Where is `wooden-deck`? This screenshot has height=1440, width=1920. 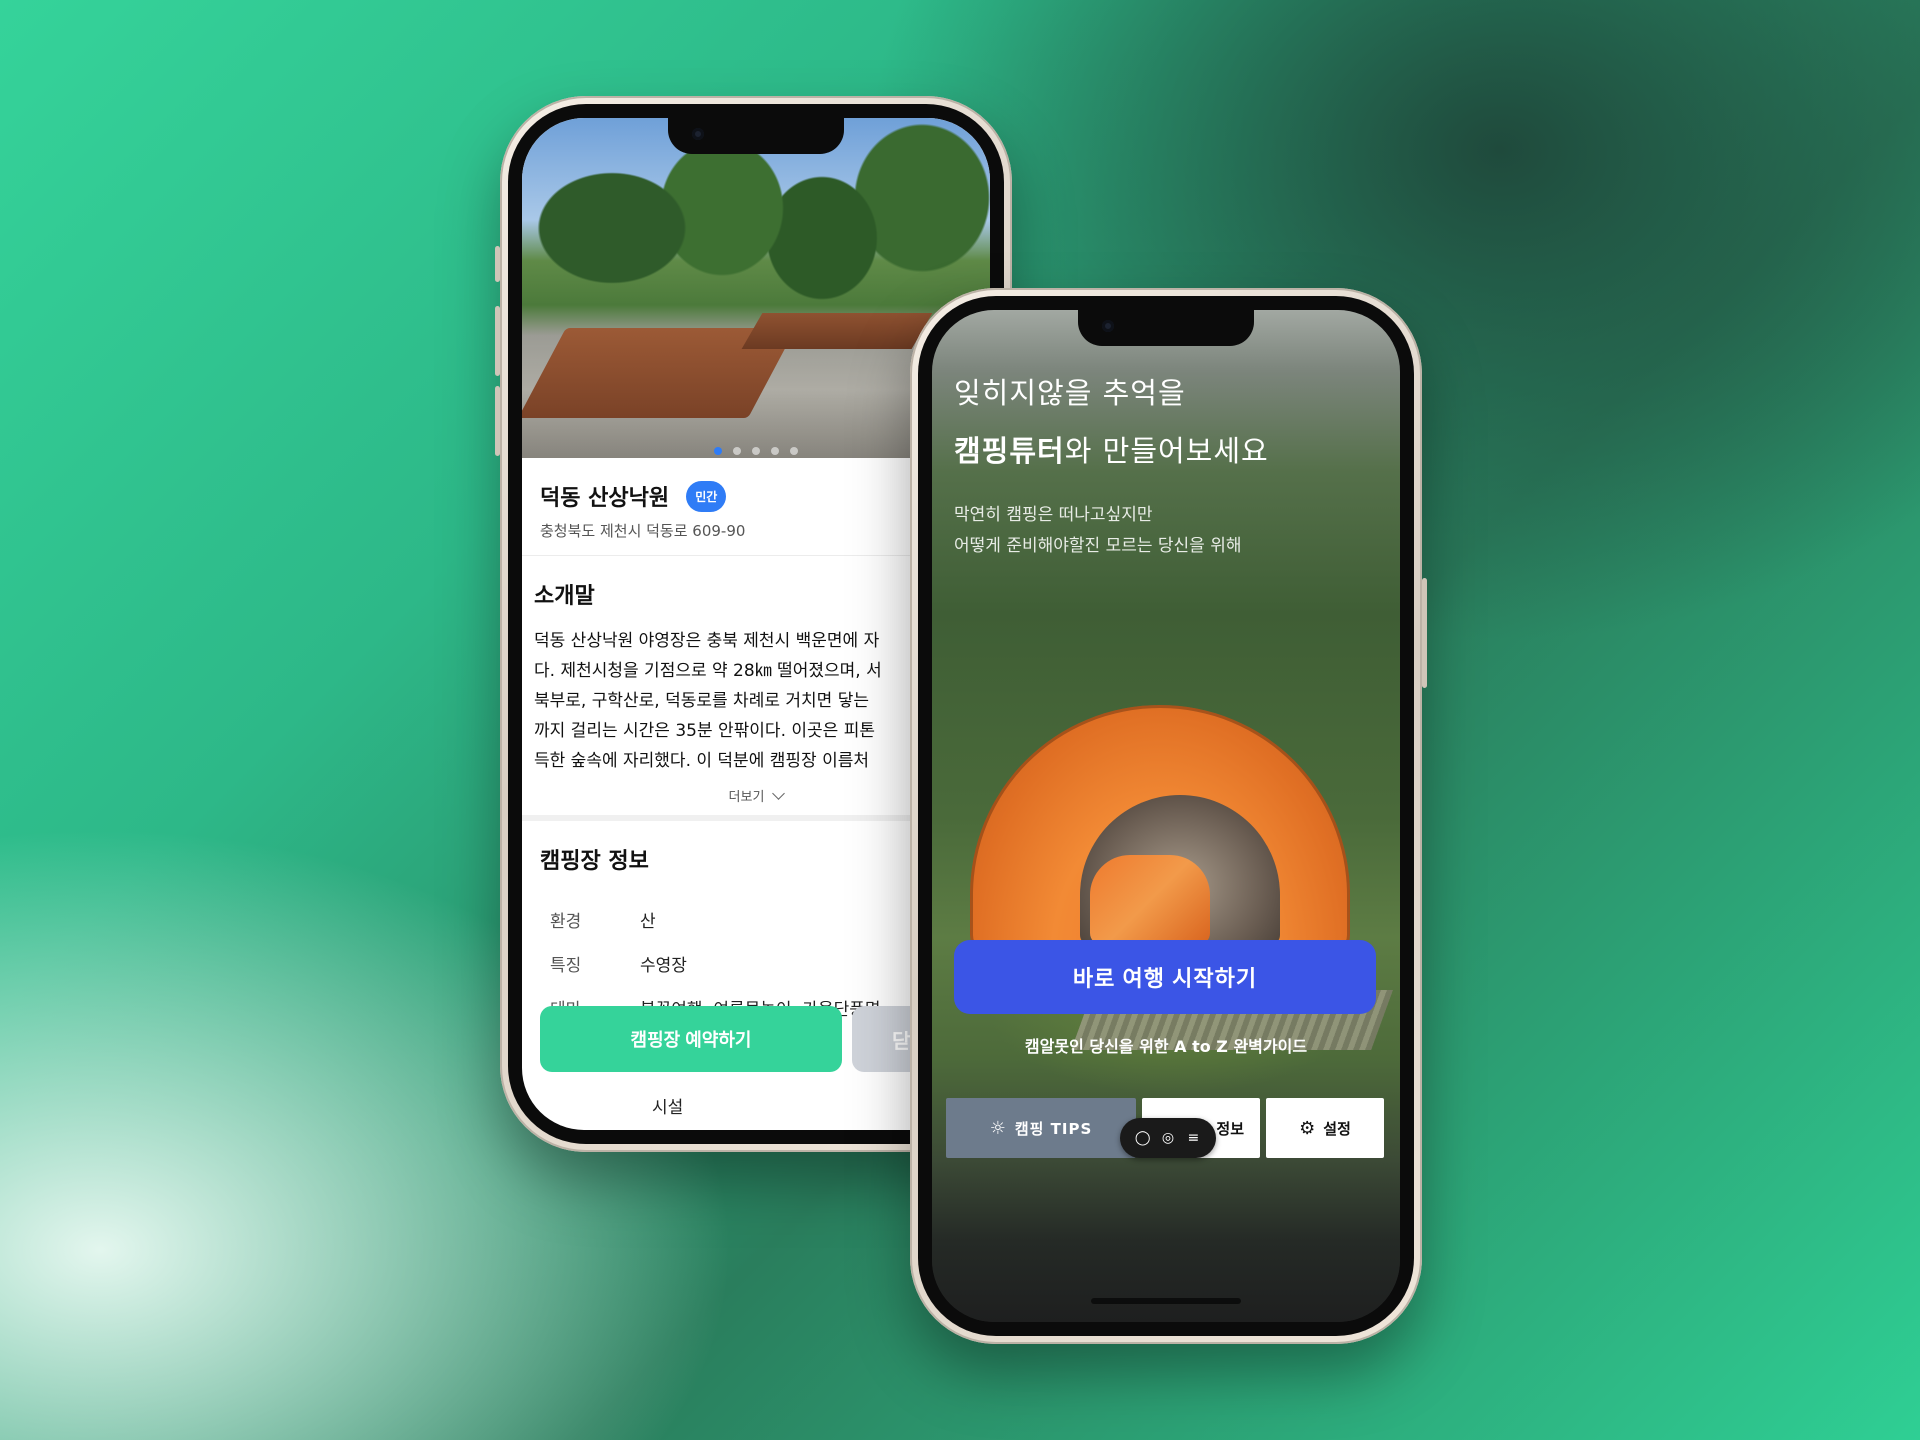 wooden-deck is located at coordinates (837, 331).